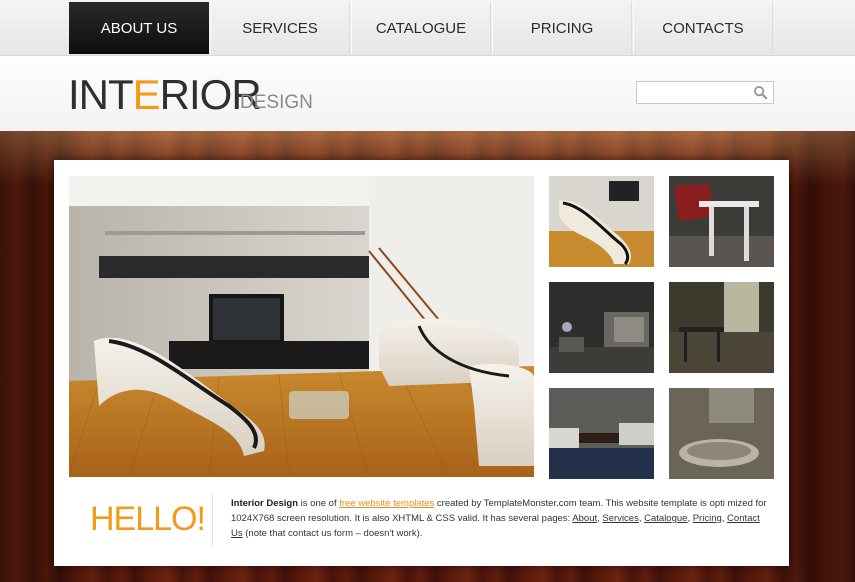 The width and height of the screenshot is (855, 582). Describe the element at coordinates (148, 519) in the screenshot. I see `hello-heading: HELLO!` at that location.